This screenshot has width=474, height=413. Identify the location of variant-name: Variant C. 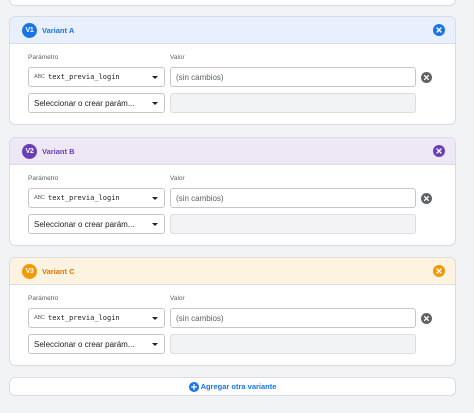
(58, 271).